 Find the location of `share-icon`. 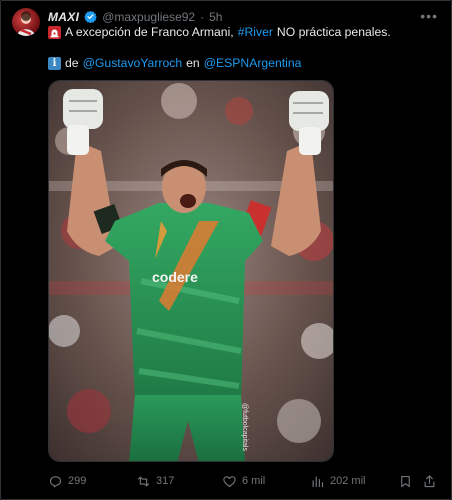

share-icon is located at coordinates (429, 480).